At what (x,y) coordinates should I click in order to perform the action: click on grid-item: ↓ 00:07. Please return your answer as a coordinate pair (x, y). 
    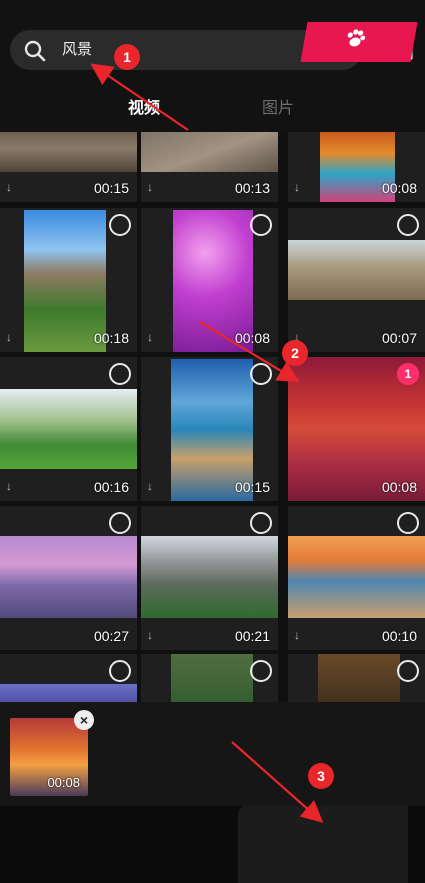
    Looking at the image, I should click on (356, 280).